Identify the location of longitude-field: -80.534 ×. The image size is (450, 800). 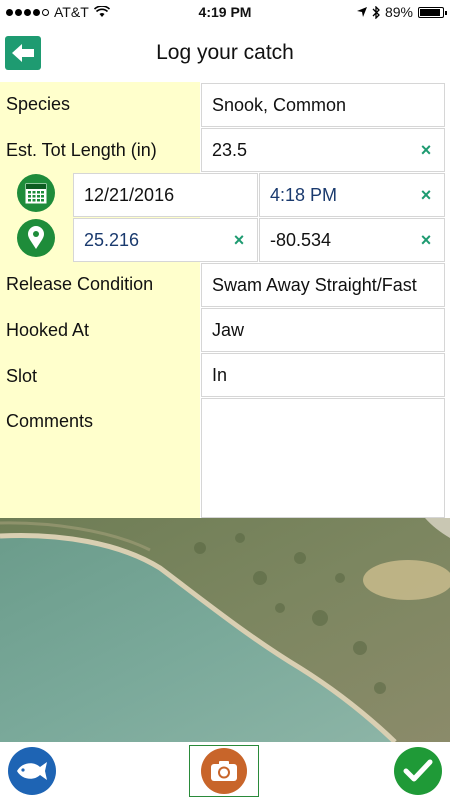
(352, 240).